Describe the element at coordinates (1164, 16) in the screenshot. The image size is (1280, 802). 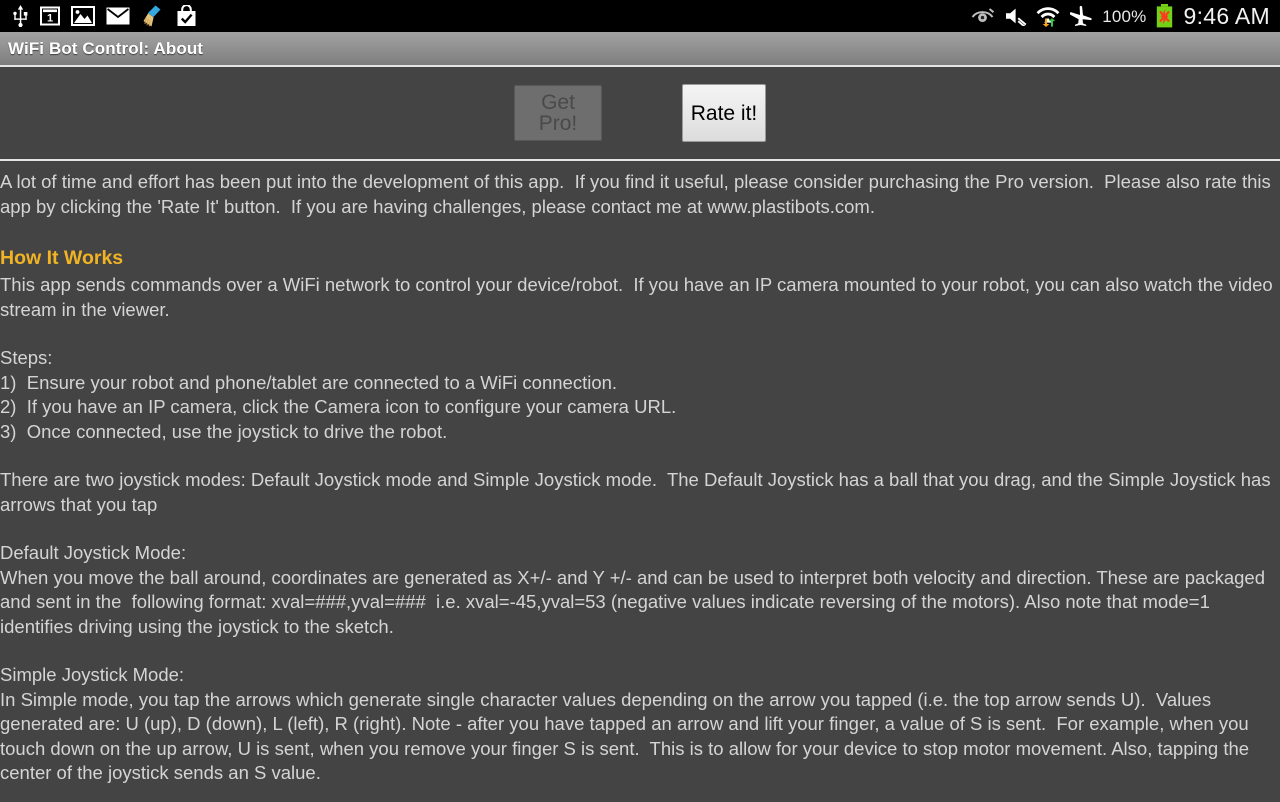
I see `battery-charging-error-icon` at that location.